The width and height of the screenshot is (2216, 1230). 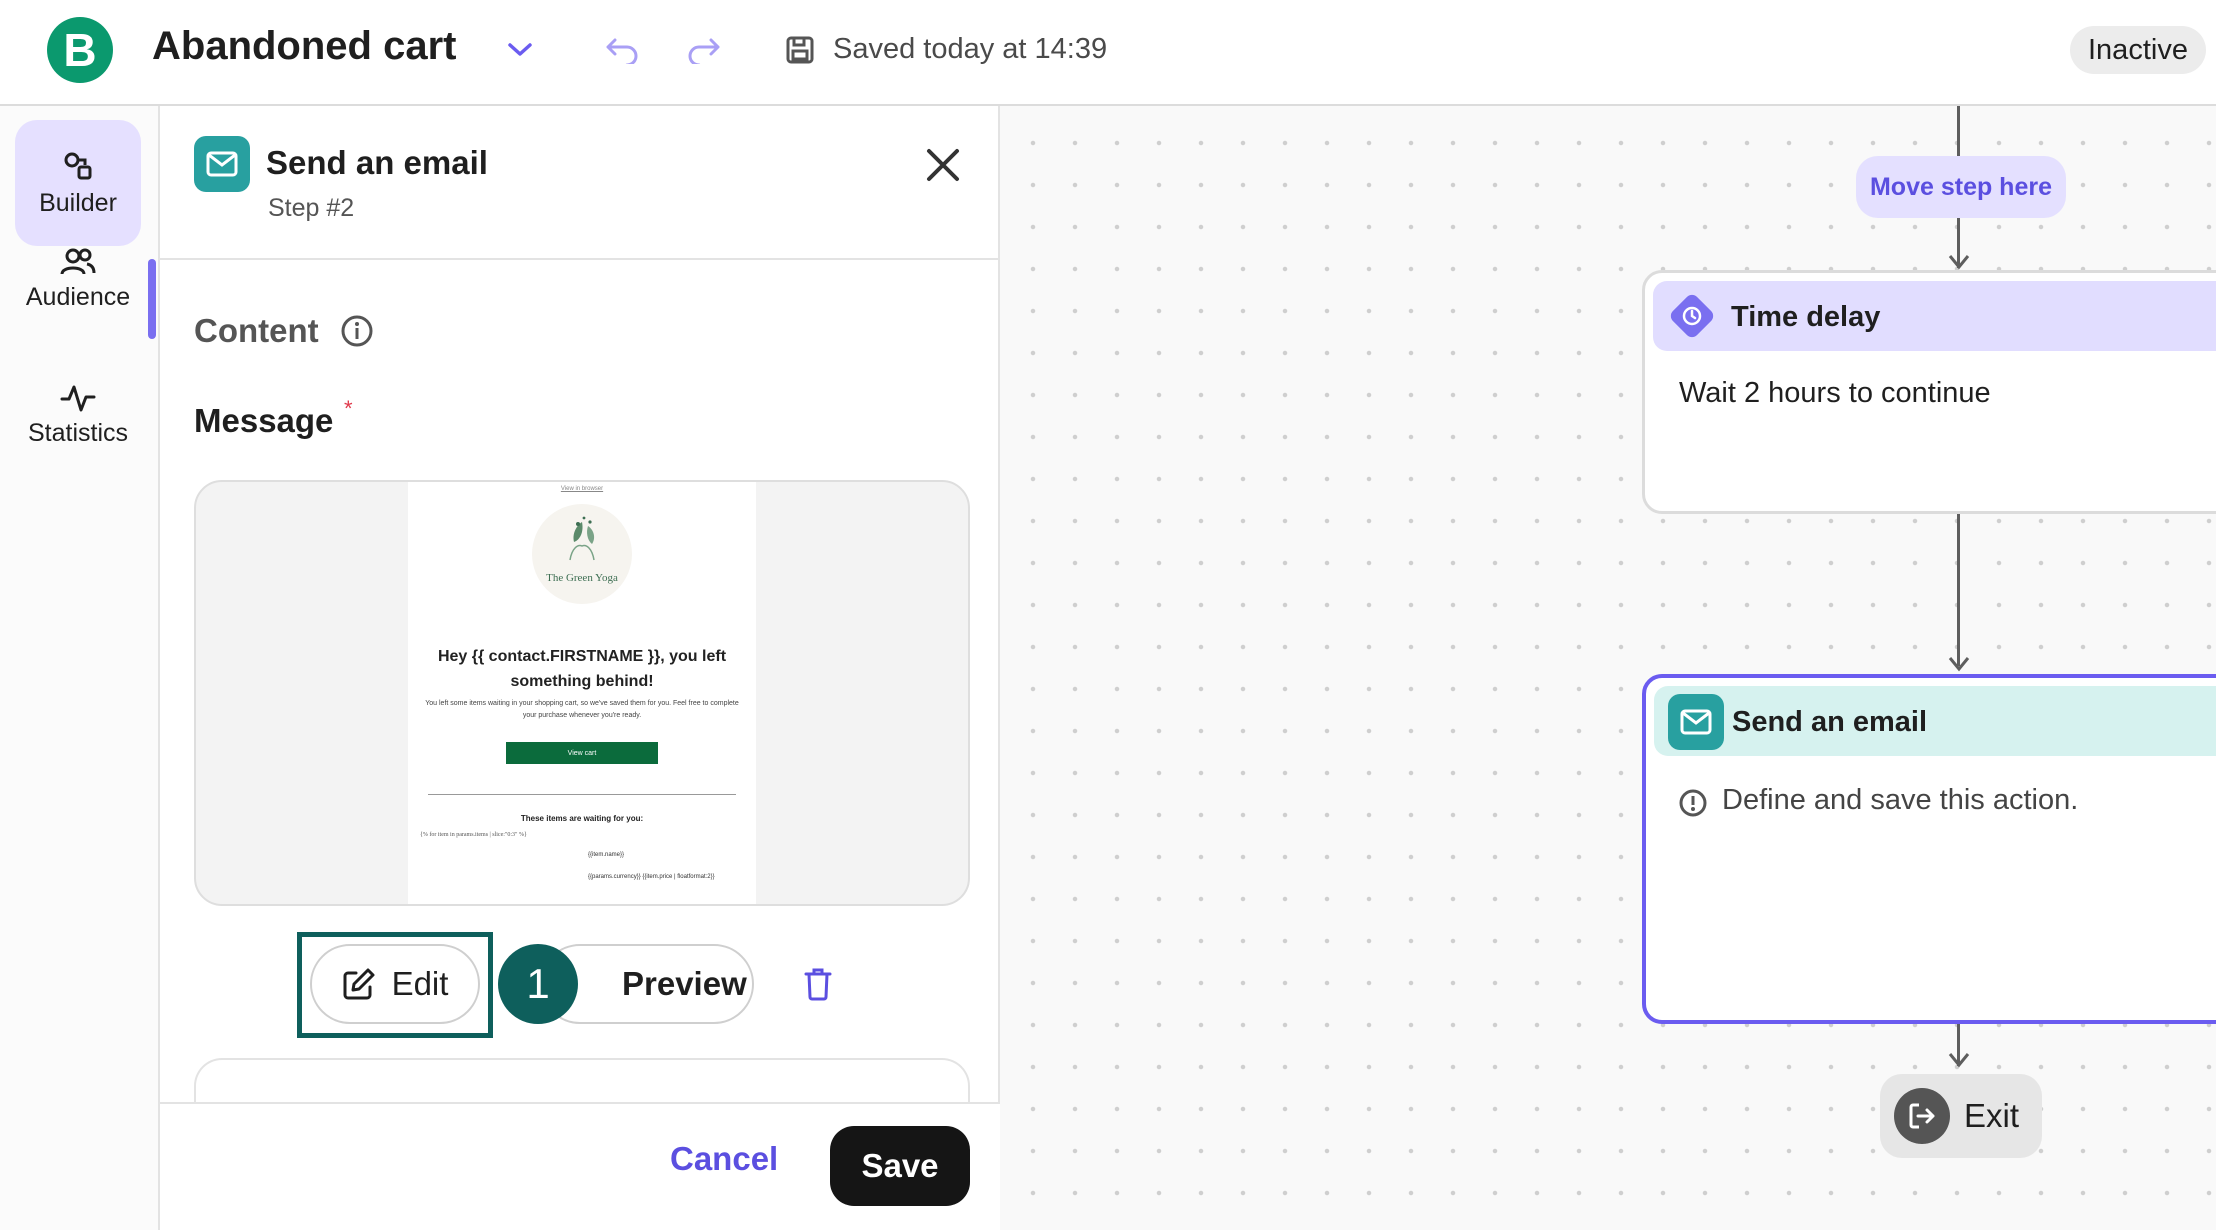 What do you see at coordinates (1961, 187) in the screenshot?
I see `move-step-here-chip: Move step here` at bounding box center [1961, 187].